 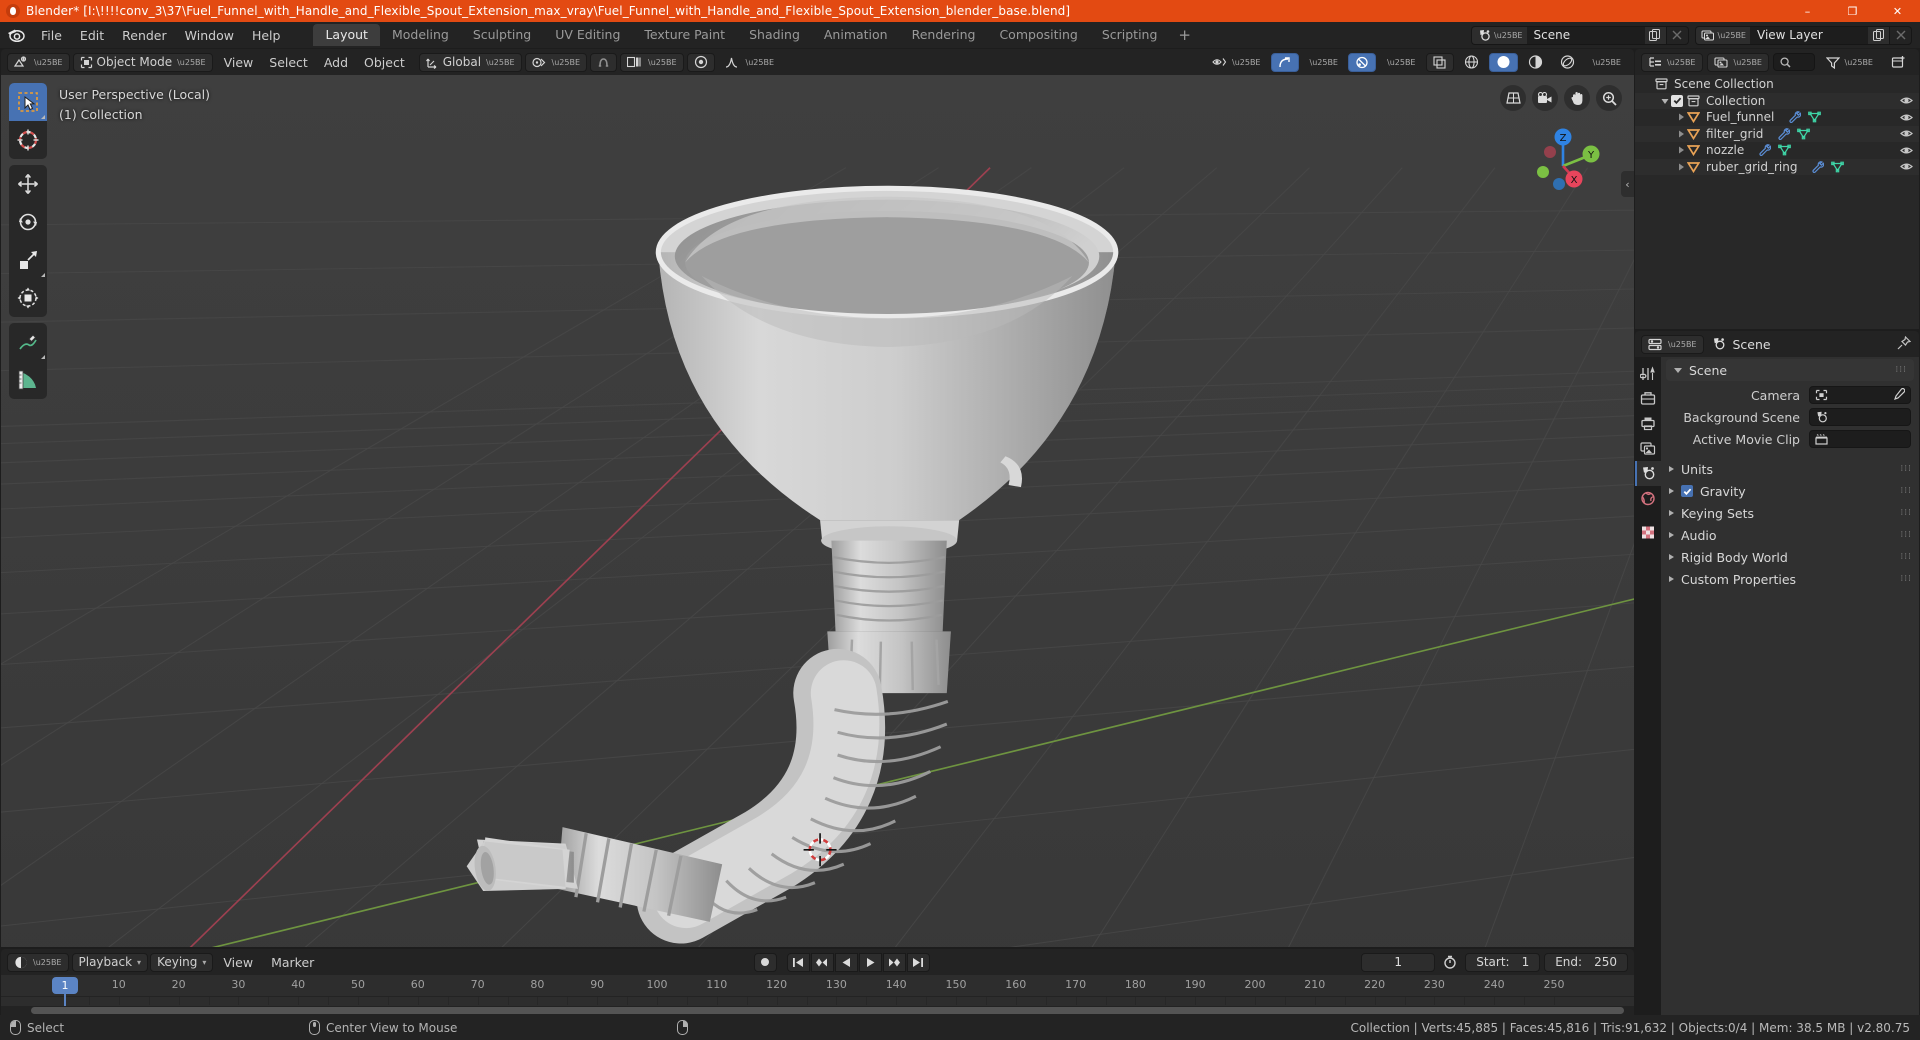 What do you see at coordinates (28, 380) in the screenshot?
I see `tool-measure` at bounding box center [28, 380].